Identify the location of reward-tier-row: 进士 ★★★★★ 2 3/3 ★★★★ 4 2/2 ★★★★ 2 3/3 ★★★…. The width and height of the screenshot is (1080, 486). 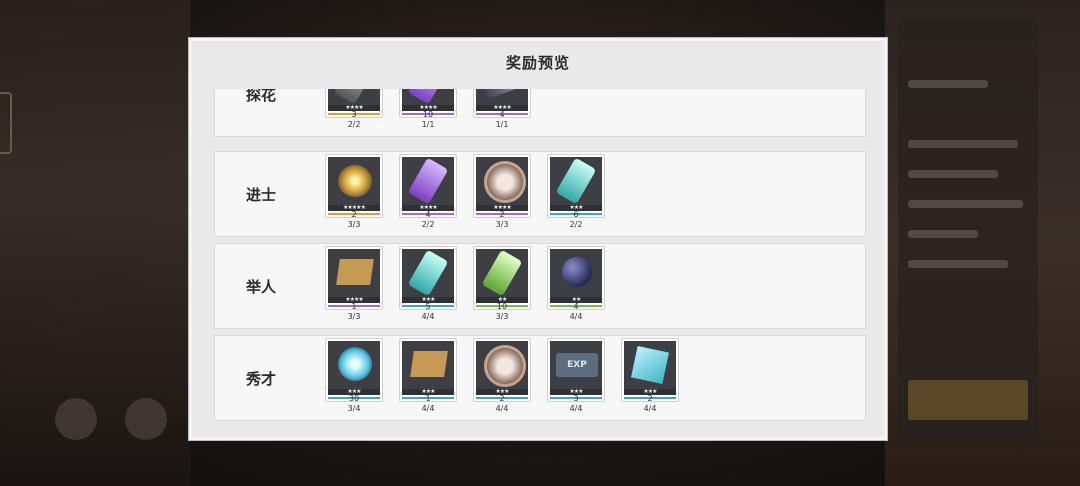
(540, 194).